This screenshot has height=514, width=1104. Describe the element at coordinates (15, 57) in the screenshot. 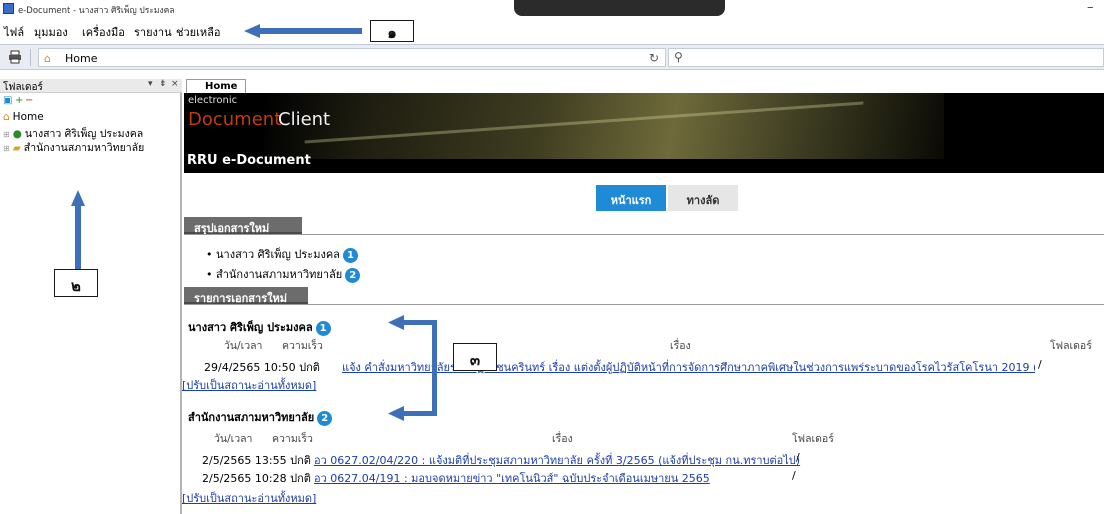

I see `print-icon` at that location.